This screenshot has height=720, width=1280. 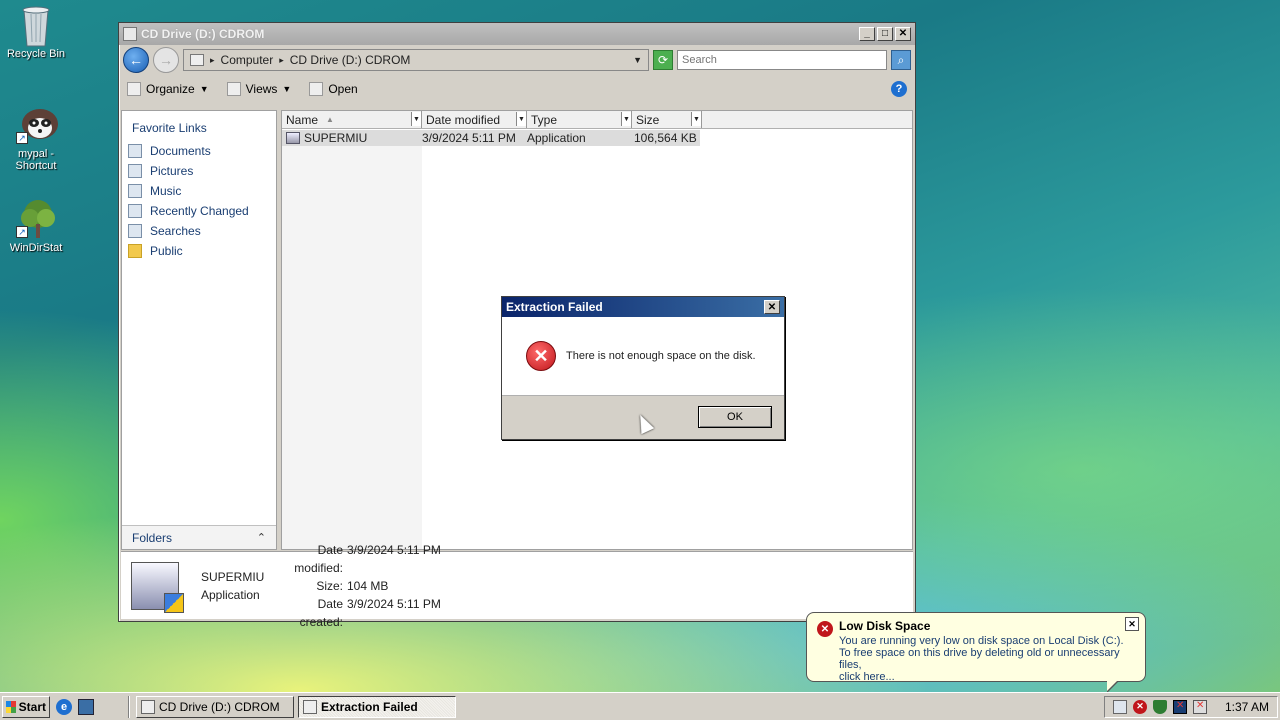 What do you see at coordinates (352, 119) in the screenshot?
I see `column-header-name: Name ▲ ▼` at bounding box center [352, 119].